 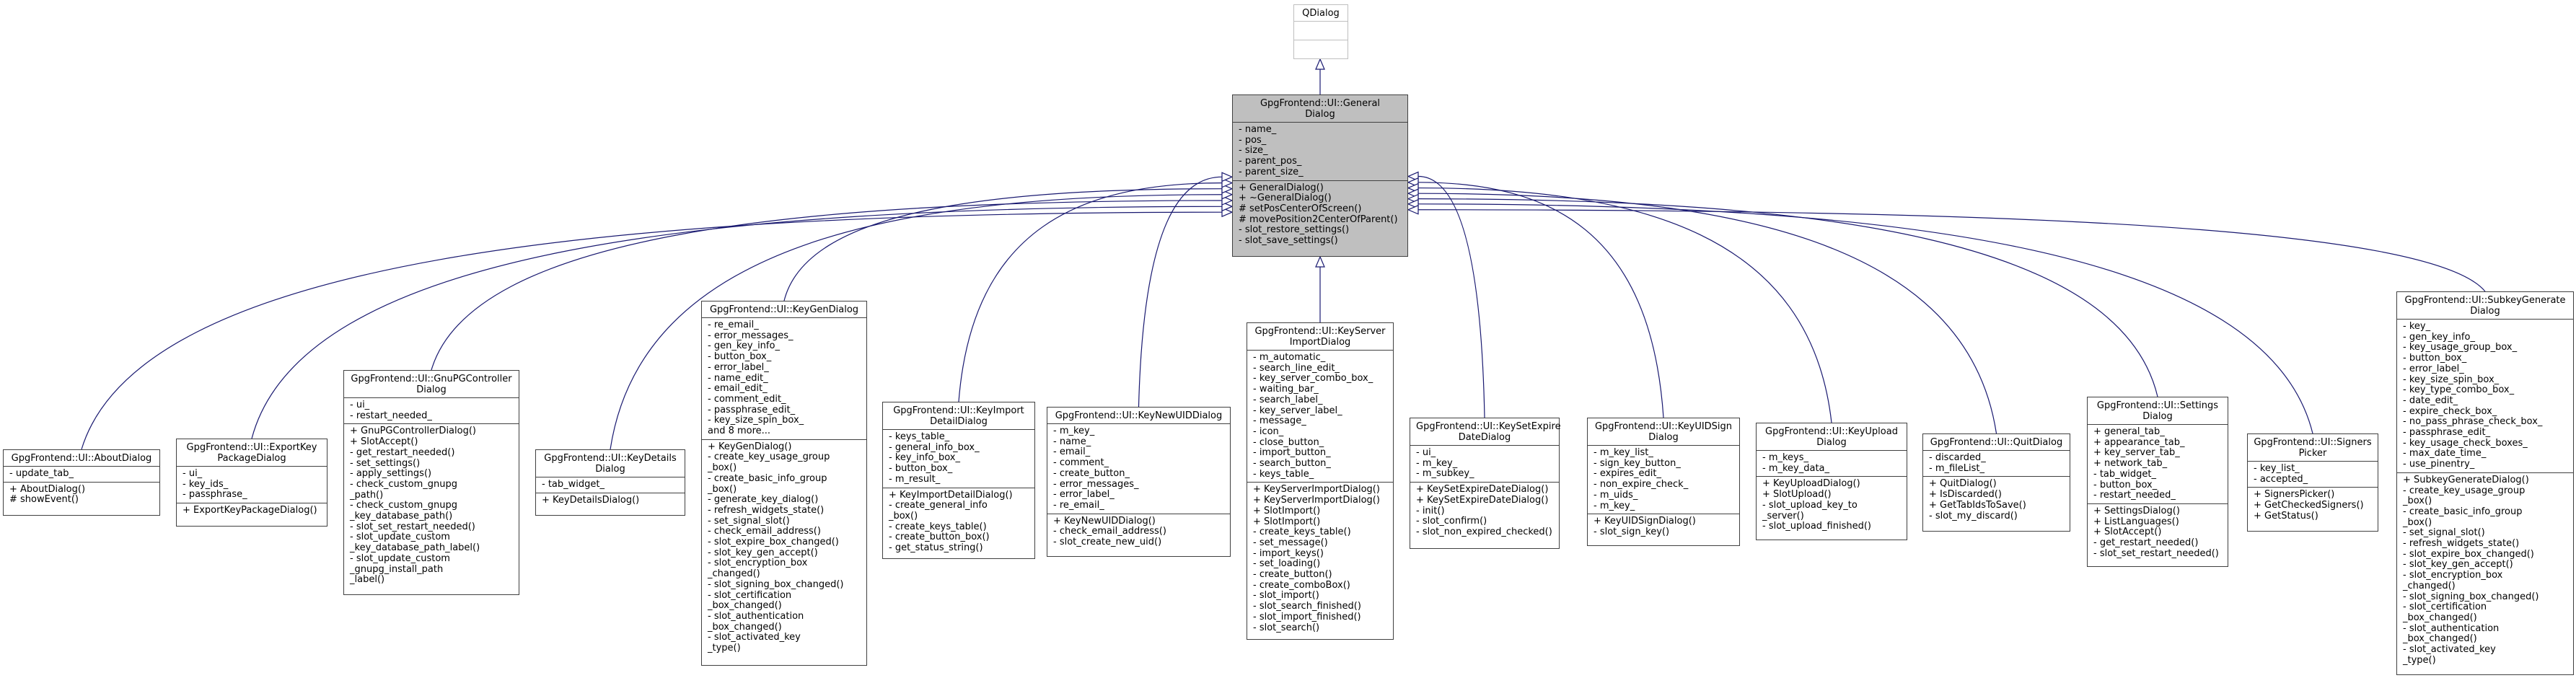 What do you see at coordinates (2451, 379) in the screenshot?
I see `class-member: - key_size_spin_box_` at bounding box center [2451, 379].